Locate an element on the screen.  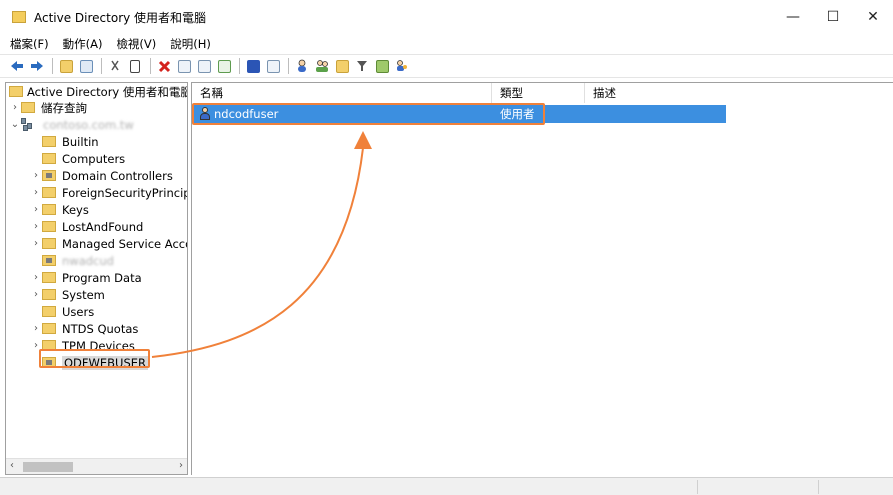
annotation-arrow-icon is located at coordinates (261, 244).